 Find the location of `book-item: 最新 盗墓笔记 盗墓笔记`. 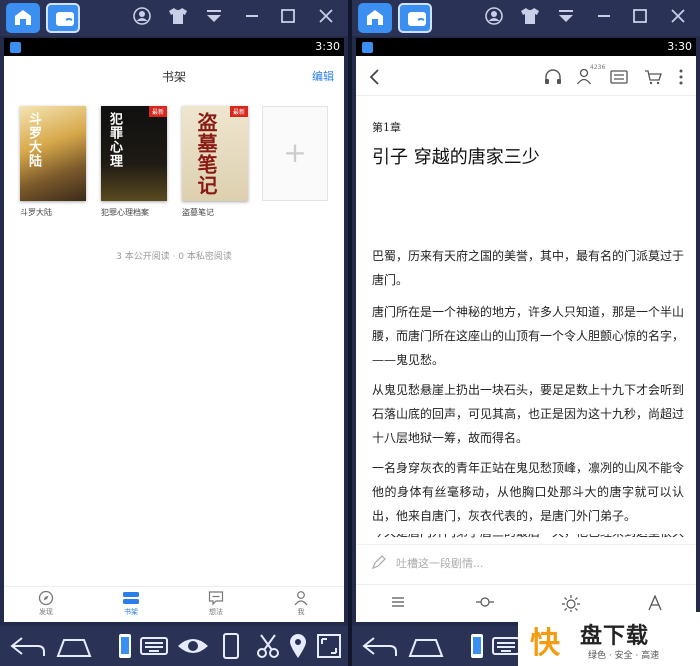

book-item: 最新 盗墓笔记 盗墓笔记 is located at coordinates (215, 162).